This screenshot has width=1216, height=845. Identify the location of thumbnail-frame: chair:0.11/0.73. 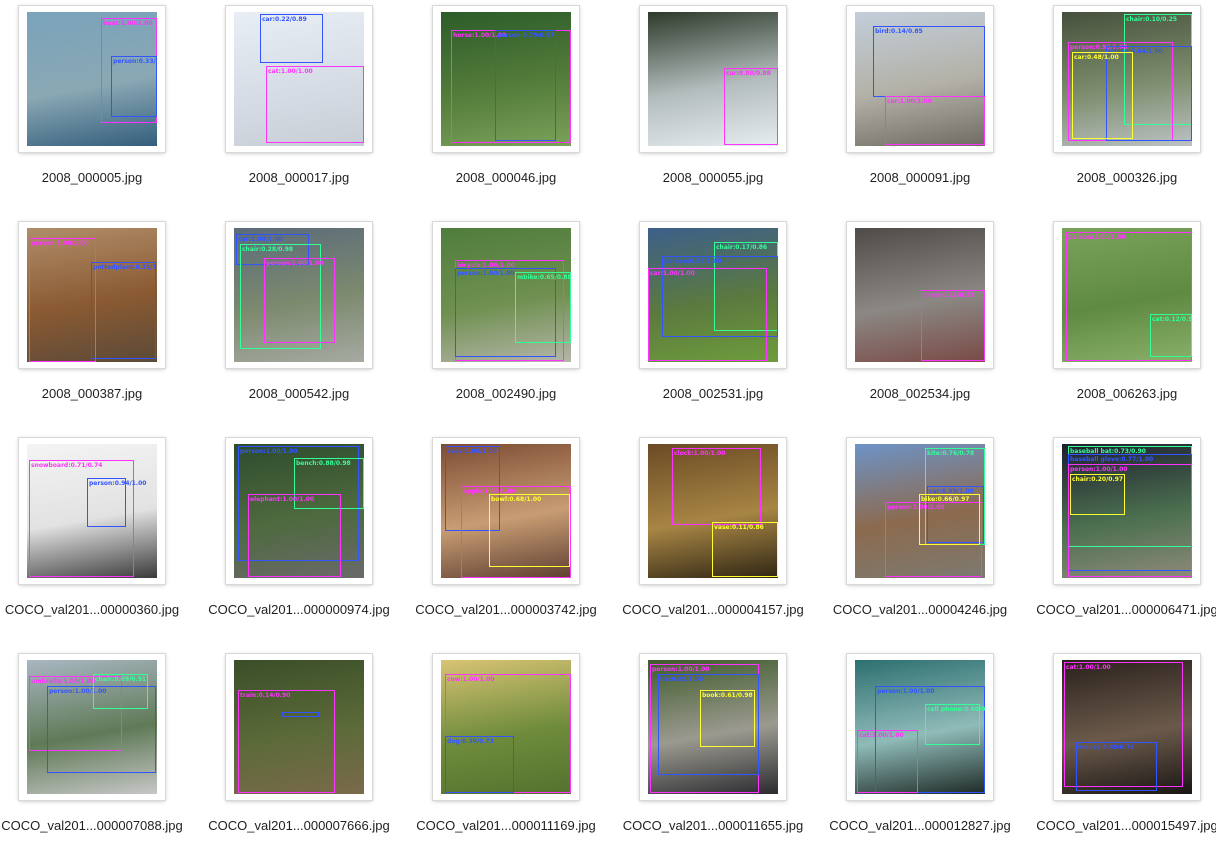
(920, 295).